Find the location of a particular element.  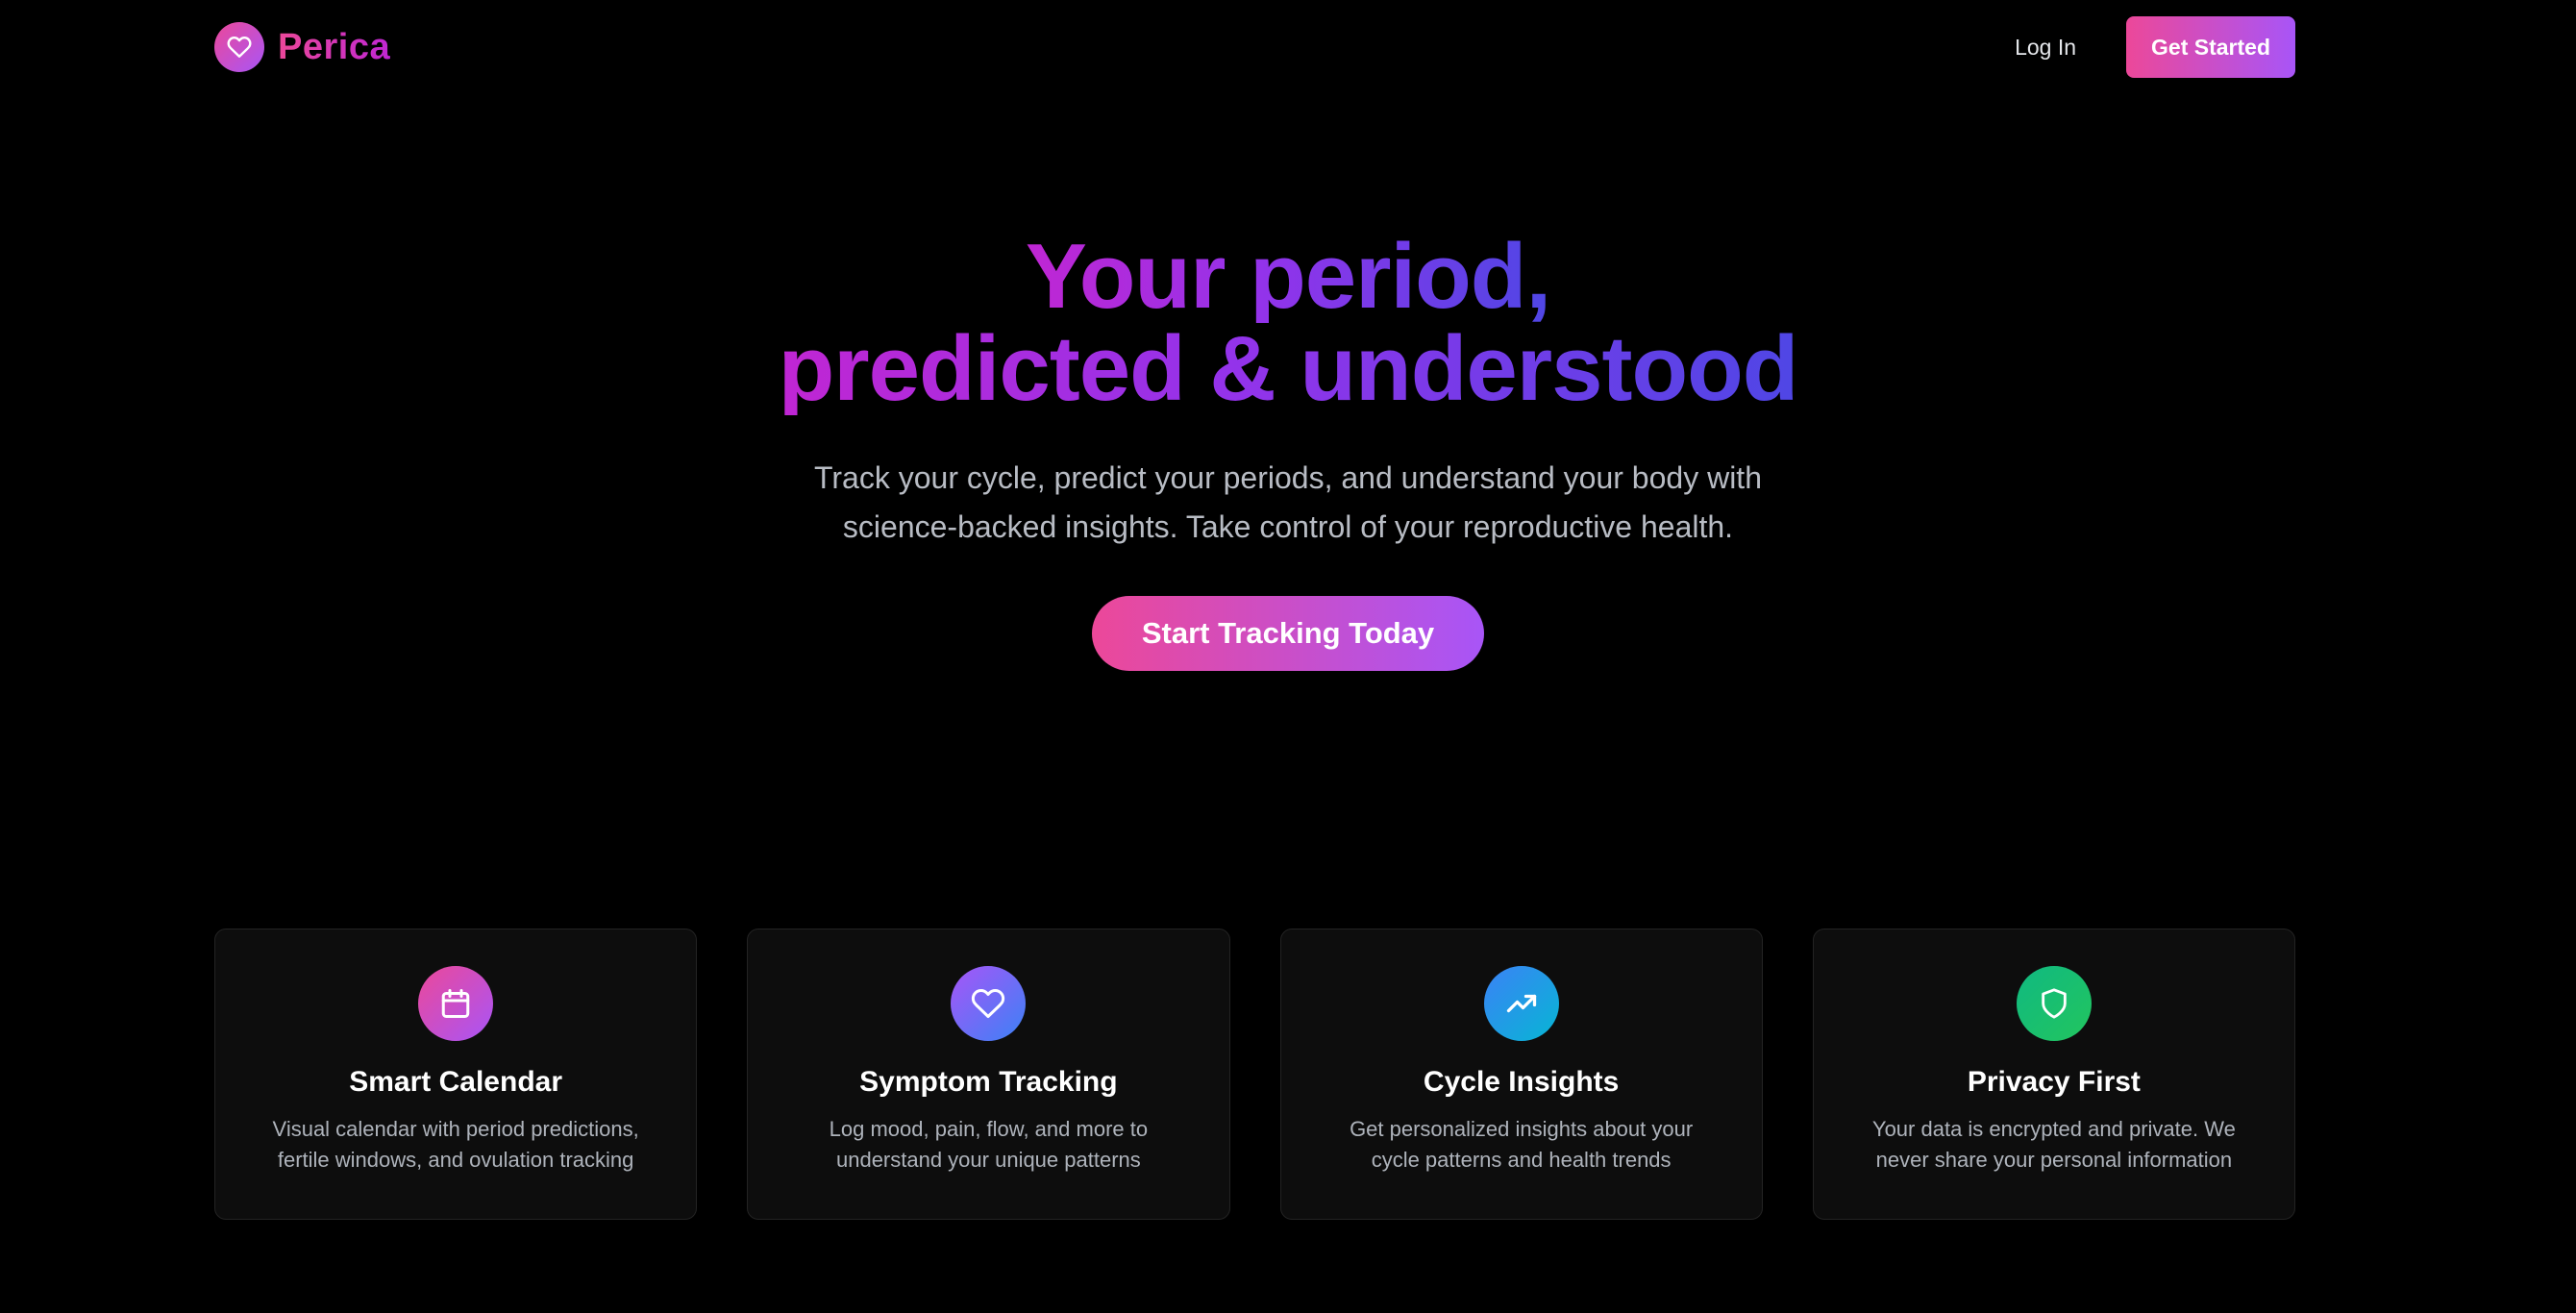

calendar-icon is located at coordinates (456, 1003).